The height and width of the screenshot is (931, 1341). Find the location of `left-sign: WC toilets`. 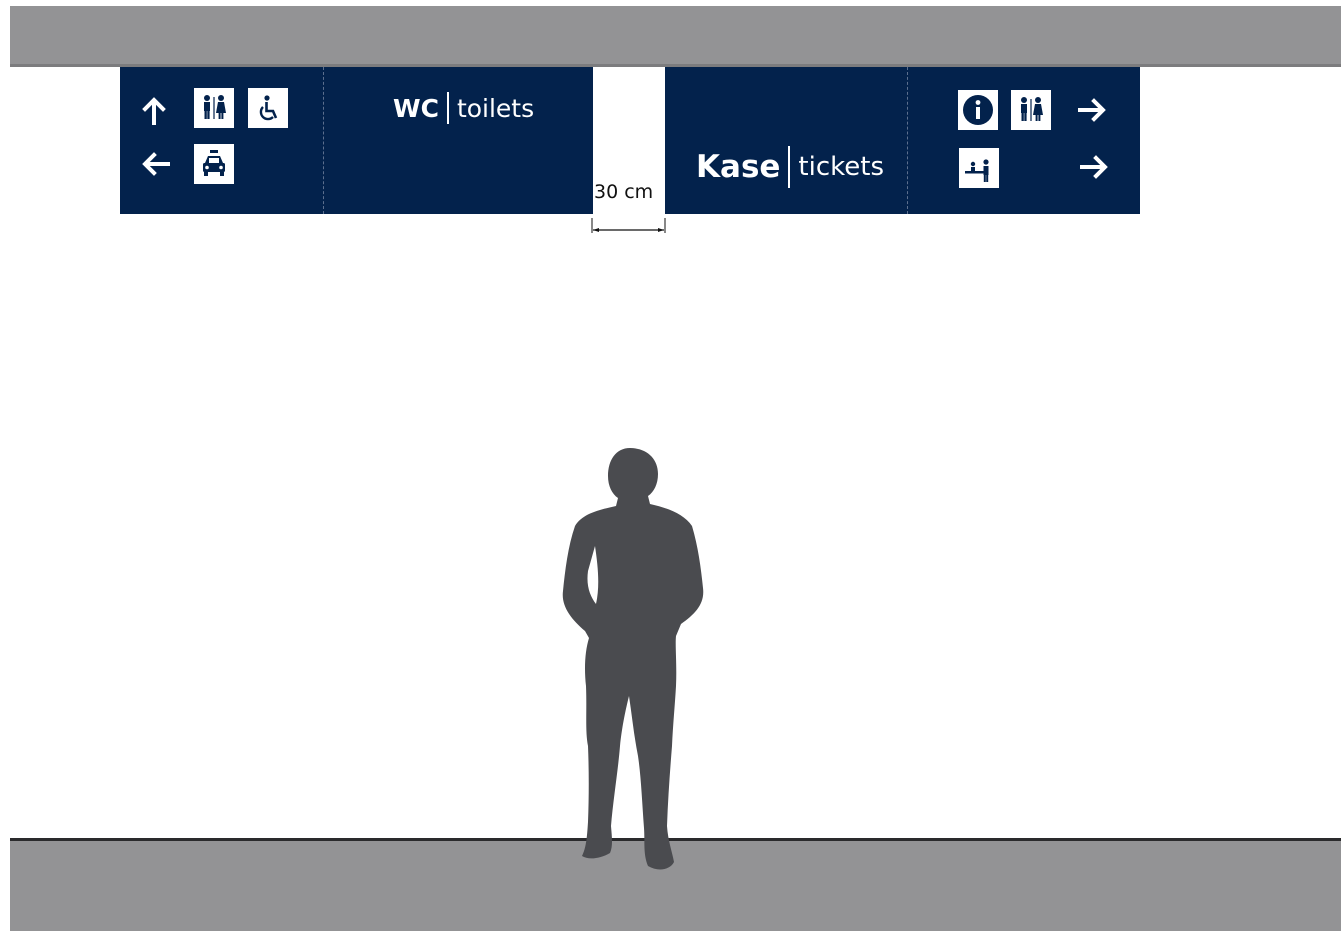

left-sign: WC toilets is located at coordinates (356, 140).